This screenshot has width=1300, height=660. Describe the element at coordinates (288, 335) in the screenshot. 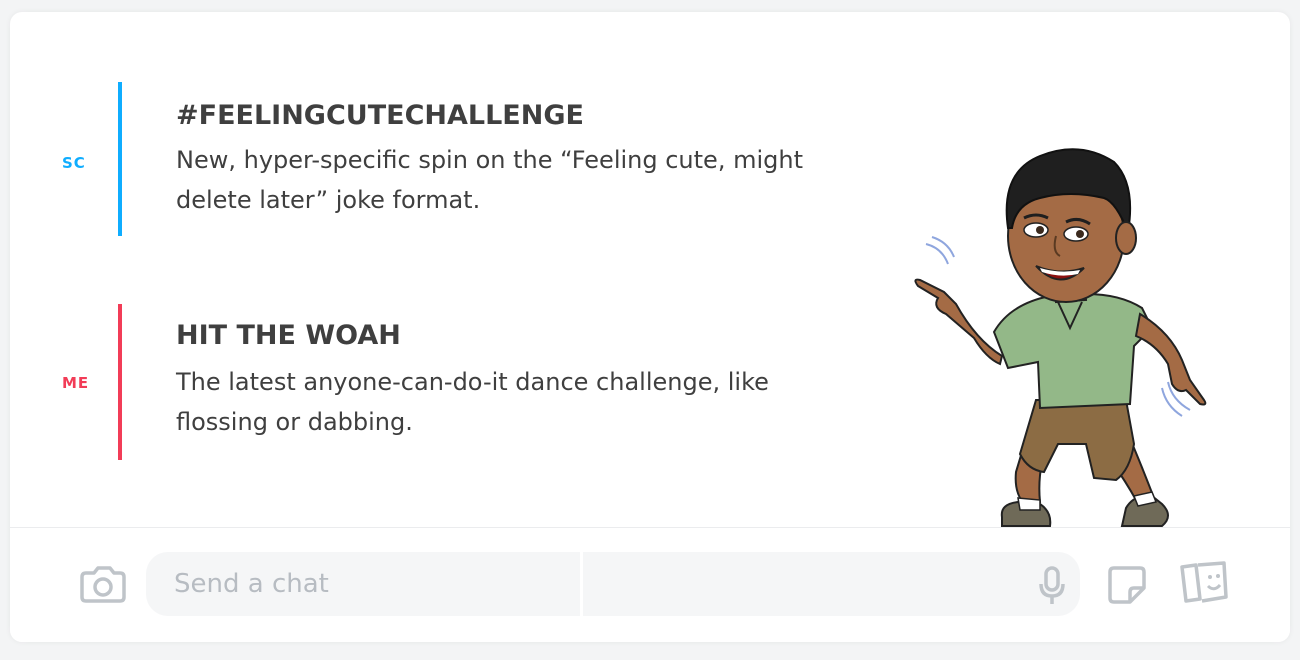

I see `message-title: HIT THE WOAH` at that location.